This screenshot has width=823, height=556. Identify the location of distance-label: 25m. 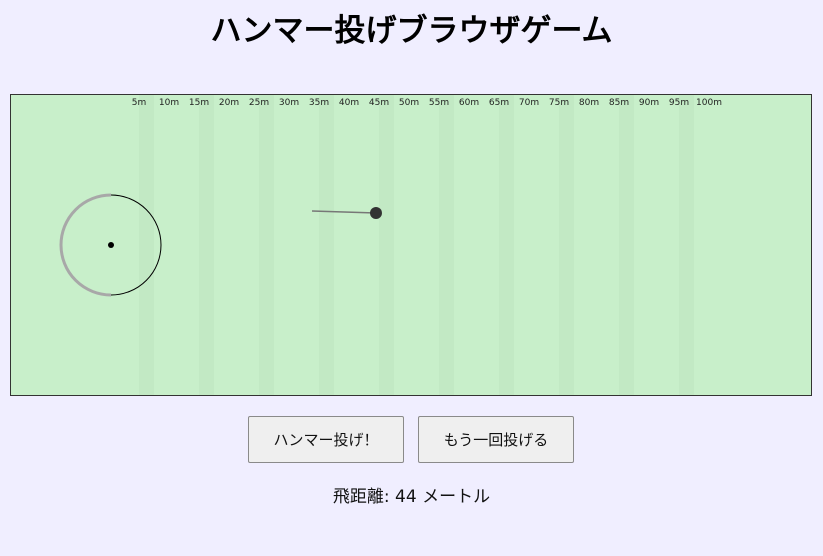
(259, 103).